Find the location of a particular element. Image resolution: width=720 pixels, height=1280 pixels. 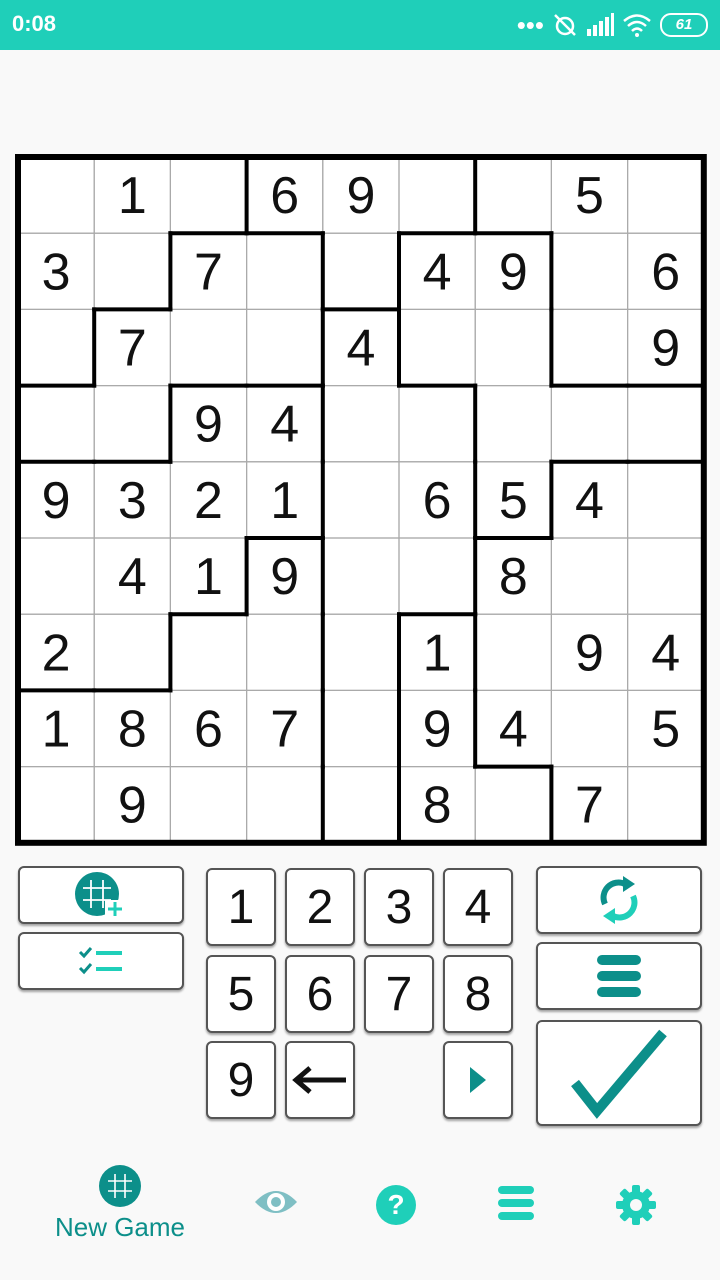

backspace-arrow-icon is located at coordinates (319, 1080).